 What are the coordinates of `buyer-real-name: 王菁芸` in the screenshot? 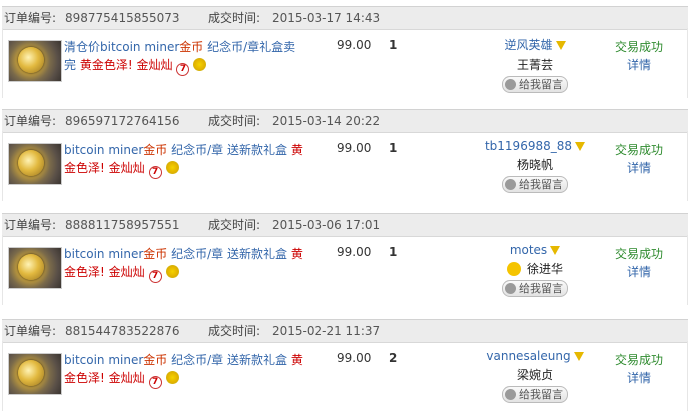 It's located at (534, 65).